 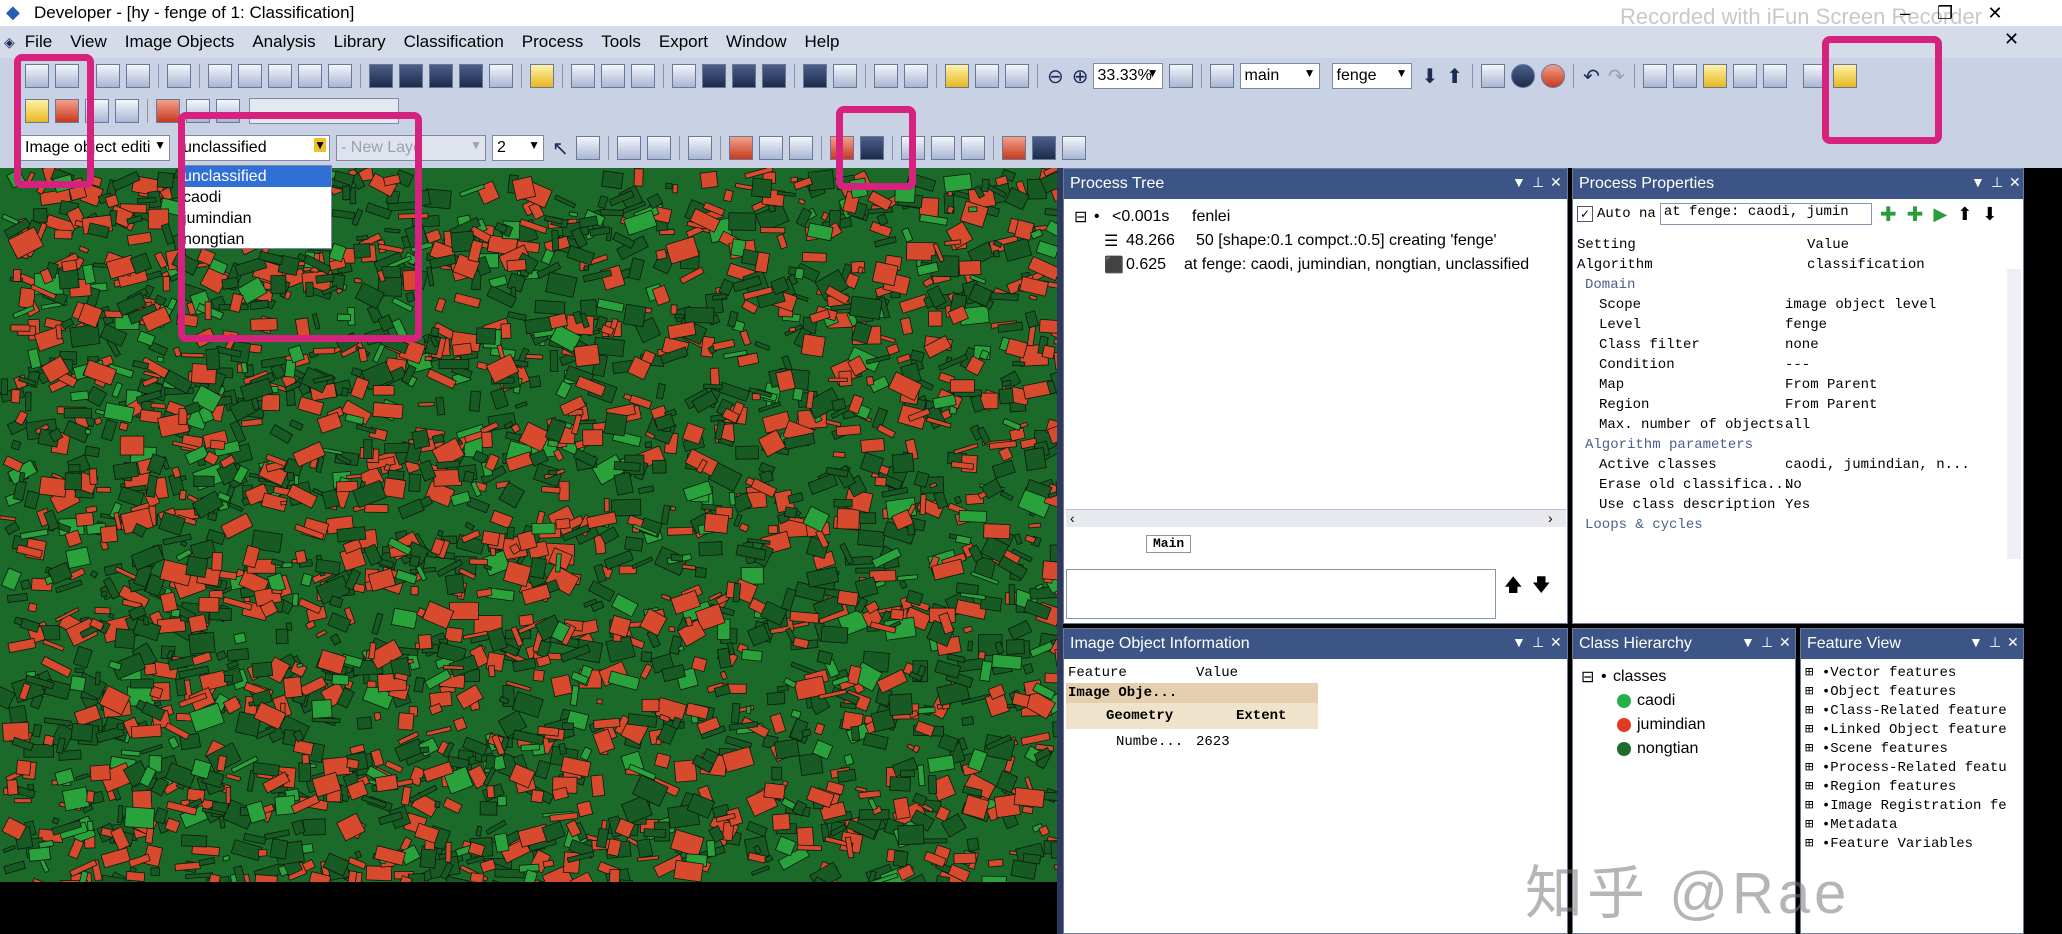 What do you see at coordinates (1684, 677) in the screenshot?
I see `class-root: ⊟ • classes` at bounding box center [1684, 677].